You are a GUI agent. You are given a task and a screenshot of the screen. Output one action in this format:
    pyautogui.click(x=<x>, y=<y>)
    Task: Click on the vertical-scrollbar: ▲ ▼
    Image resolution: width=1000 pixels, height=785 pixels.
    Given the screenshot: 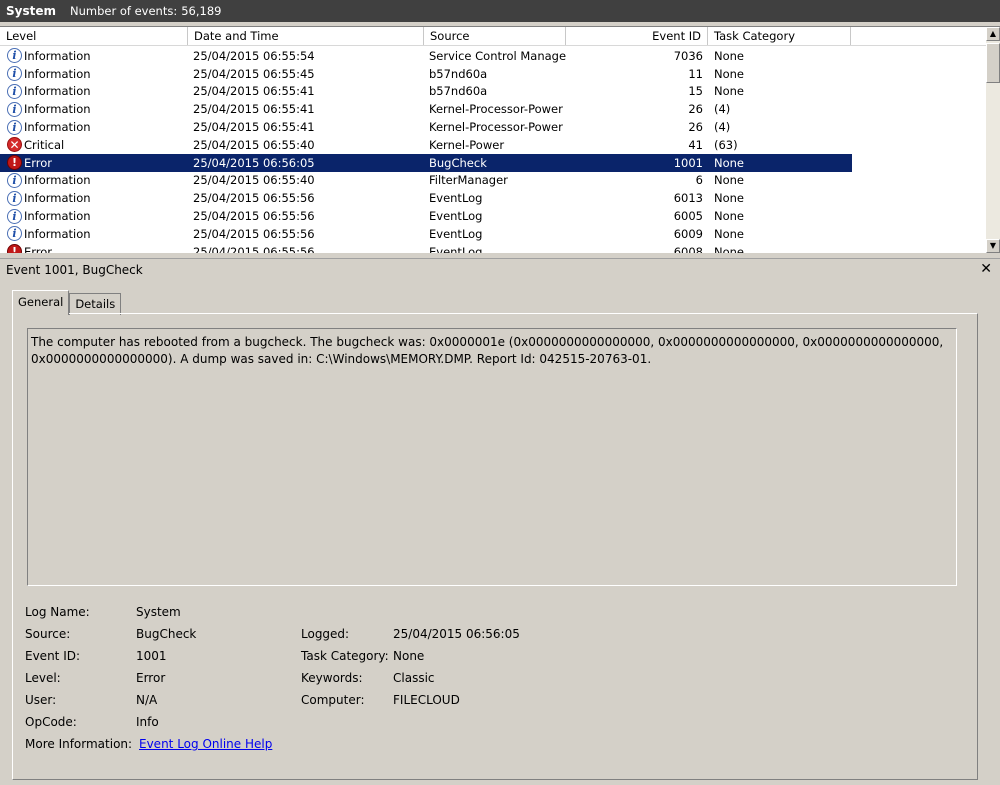 What is the action you would take?
    pyautogui.click(x=993, y=140)
    